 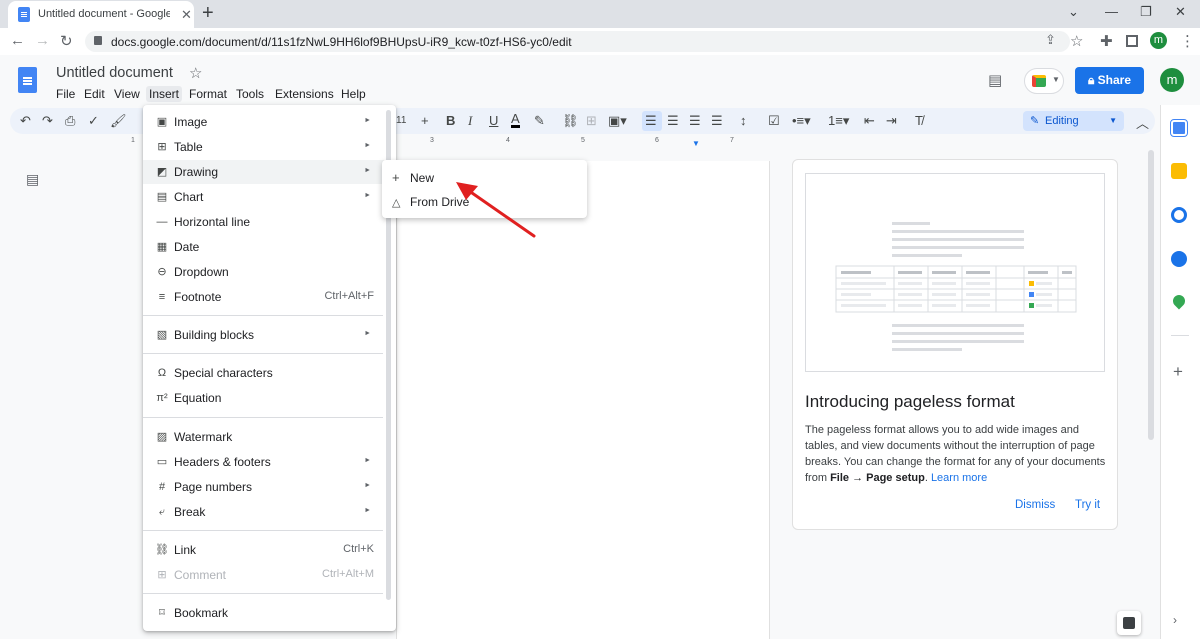 What do you see at coordinates (265, 172) in the screenshot?
I see `insert-menu-item-drawing: ◩ Drawing ►` at bounding box center [265, 172].